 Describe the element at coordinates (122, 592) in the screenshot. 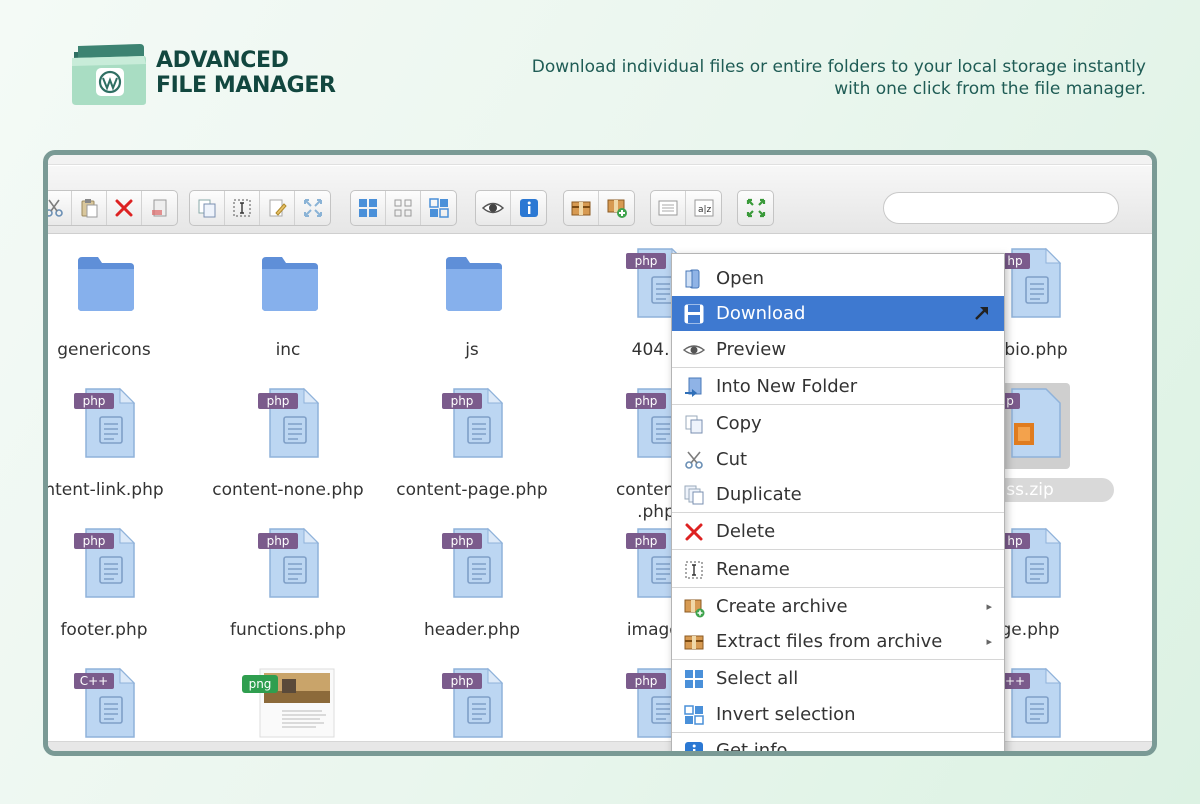

I see `file-item: php footer.php` at that location.